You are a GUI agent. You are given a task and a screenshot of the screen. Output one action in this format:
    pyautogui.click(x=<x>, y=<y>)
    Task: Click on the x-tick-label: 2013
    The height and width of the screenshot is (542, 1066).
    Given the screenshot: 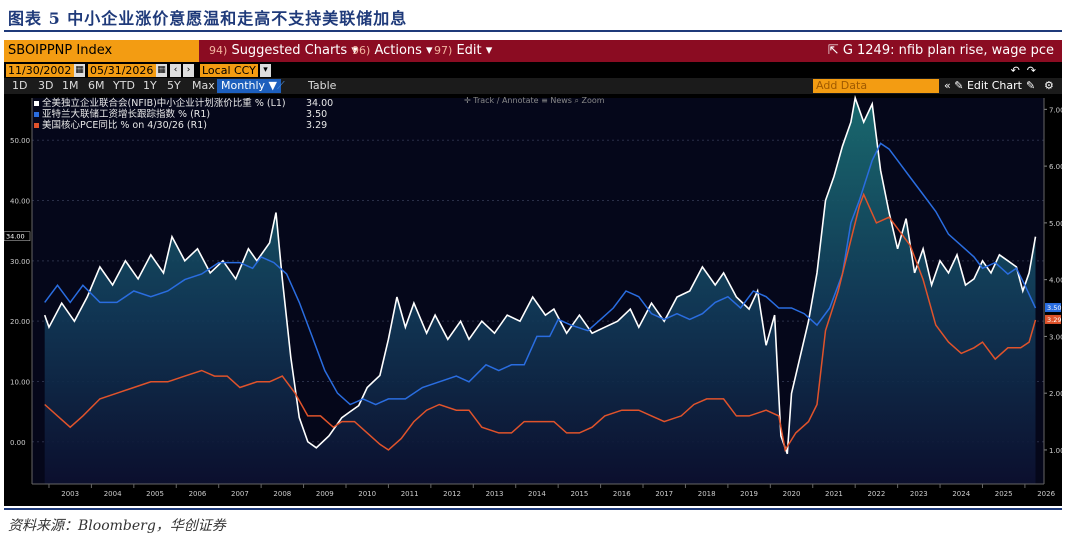 What is the action you would take?
    pyautogui.click(x=495, y=494)
    